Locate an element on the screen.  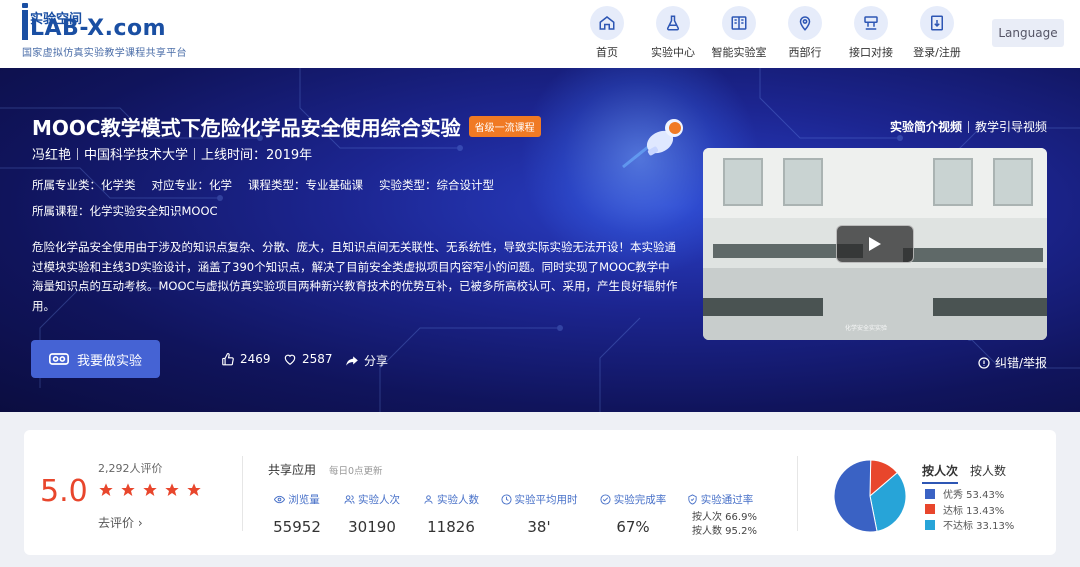
nav-label: 实验中心 is located at coordinates (673, 52).